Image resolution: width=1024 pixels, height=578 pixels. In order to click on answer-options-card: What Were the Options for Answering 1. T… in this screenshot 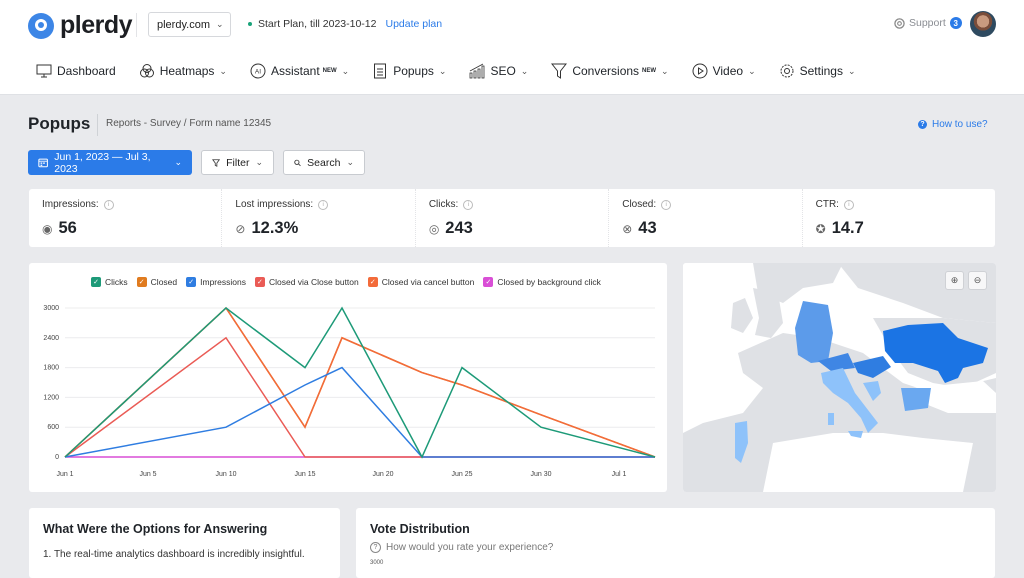, I will do `click(184, 543)`.